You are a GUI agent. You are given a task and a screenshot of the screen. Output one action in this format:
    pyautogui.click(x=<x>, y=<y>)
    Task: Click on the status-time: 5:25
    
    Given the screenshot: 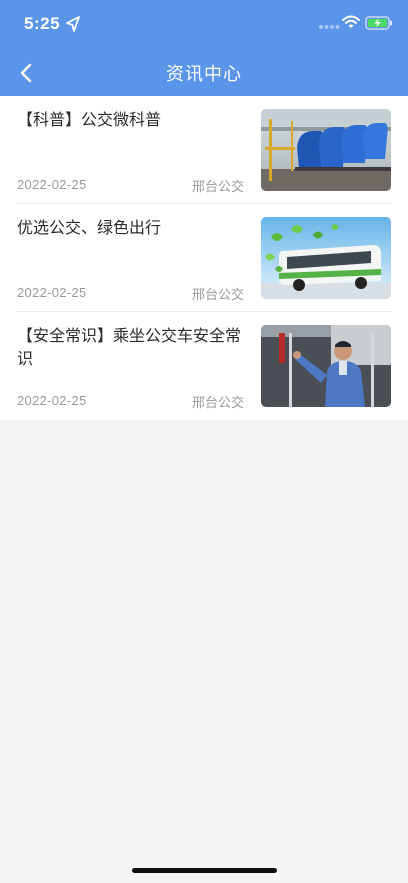 What is the action you would take?
    pyautogui.click(x=42, y=23)
    